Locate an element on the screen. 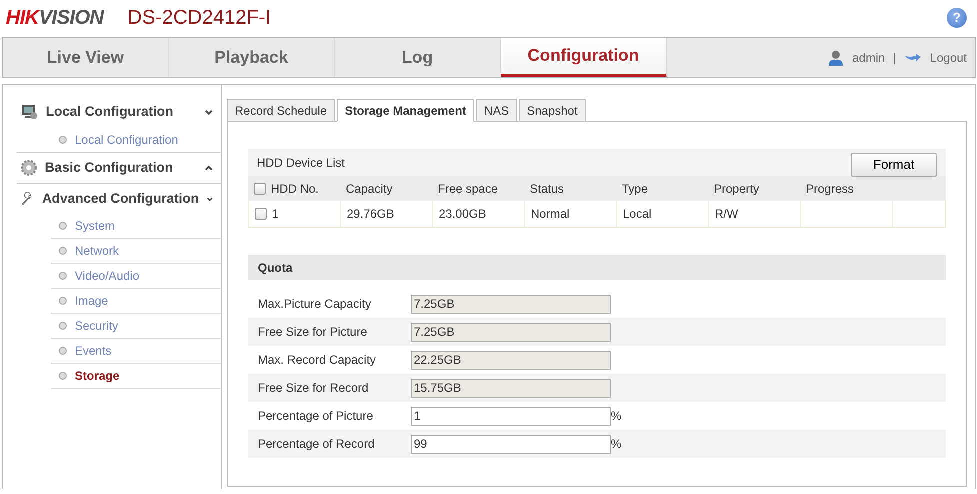  nav-tab: Configuration is located at coordinates (584, 57).